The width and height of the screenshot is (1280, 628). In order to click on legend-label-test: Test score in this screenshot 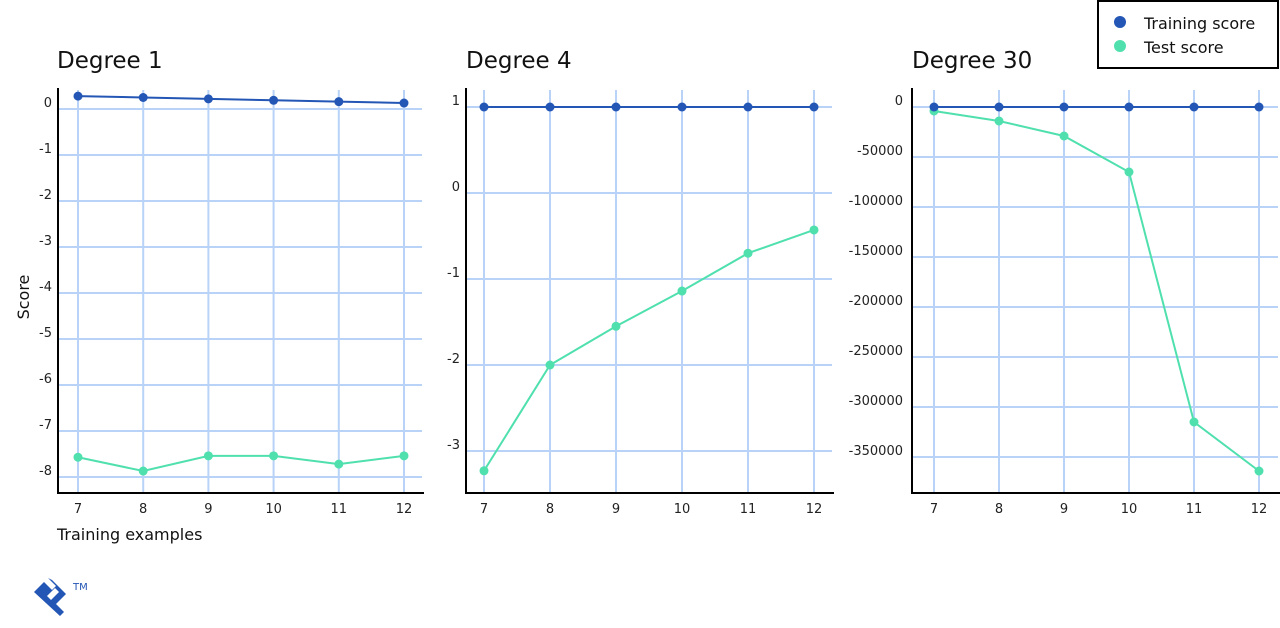, I will do `click(1183, 47)`.